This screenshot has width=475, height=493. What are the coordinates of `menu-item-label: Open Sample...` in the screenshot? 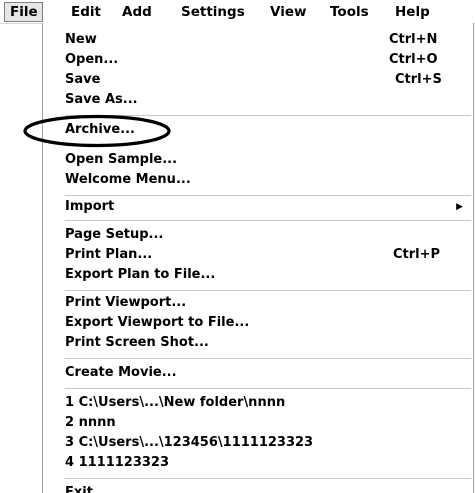 It's located at (121, 159).